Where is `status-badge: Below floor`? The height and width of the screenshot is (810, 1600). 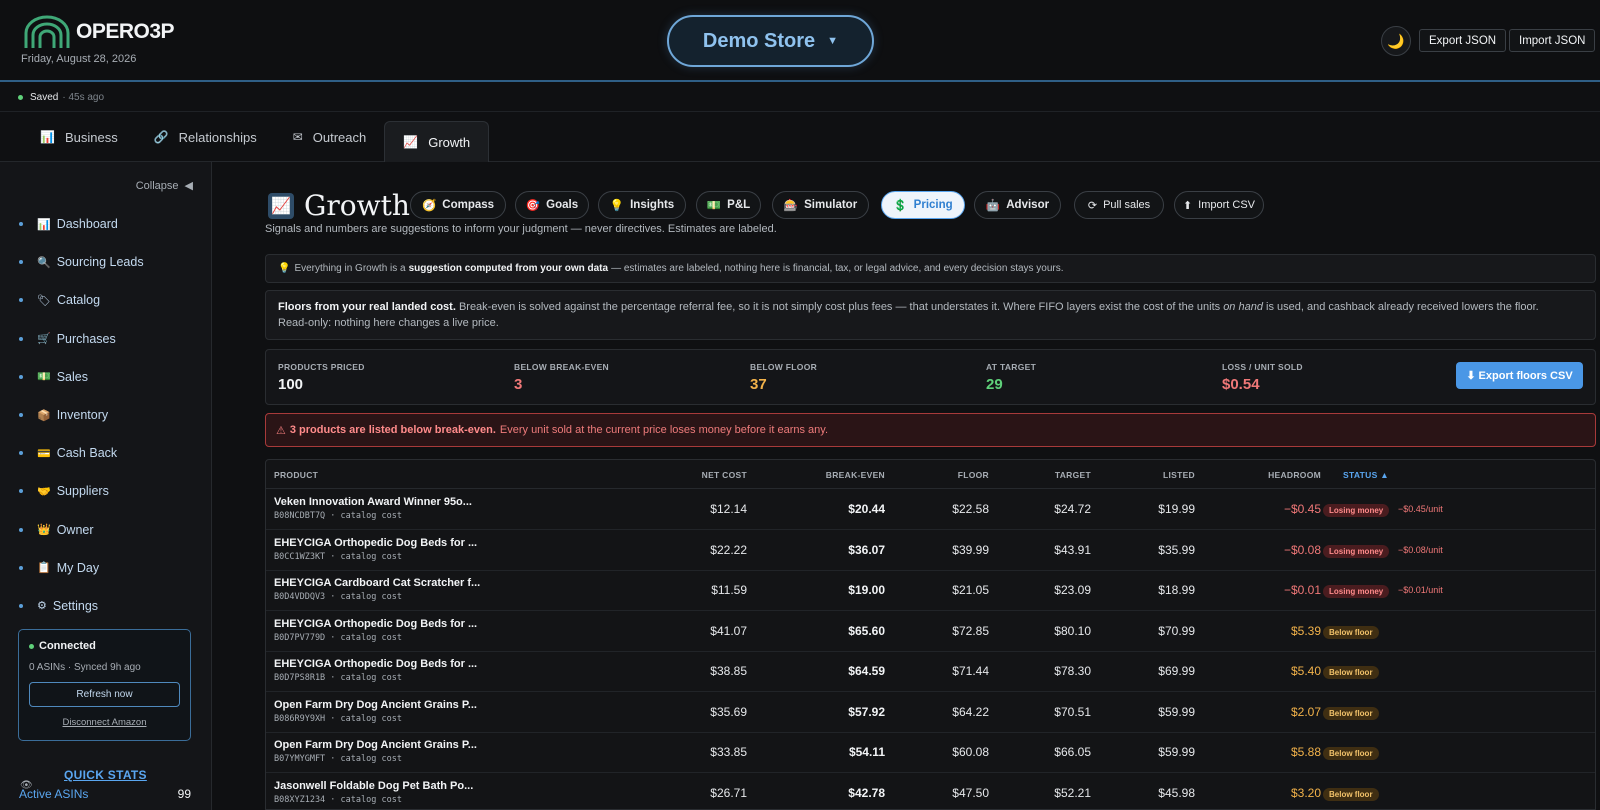 status-badge: Below floor is located at coordinates (1351, 794).